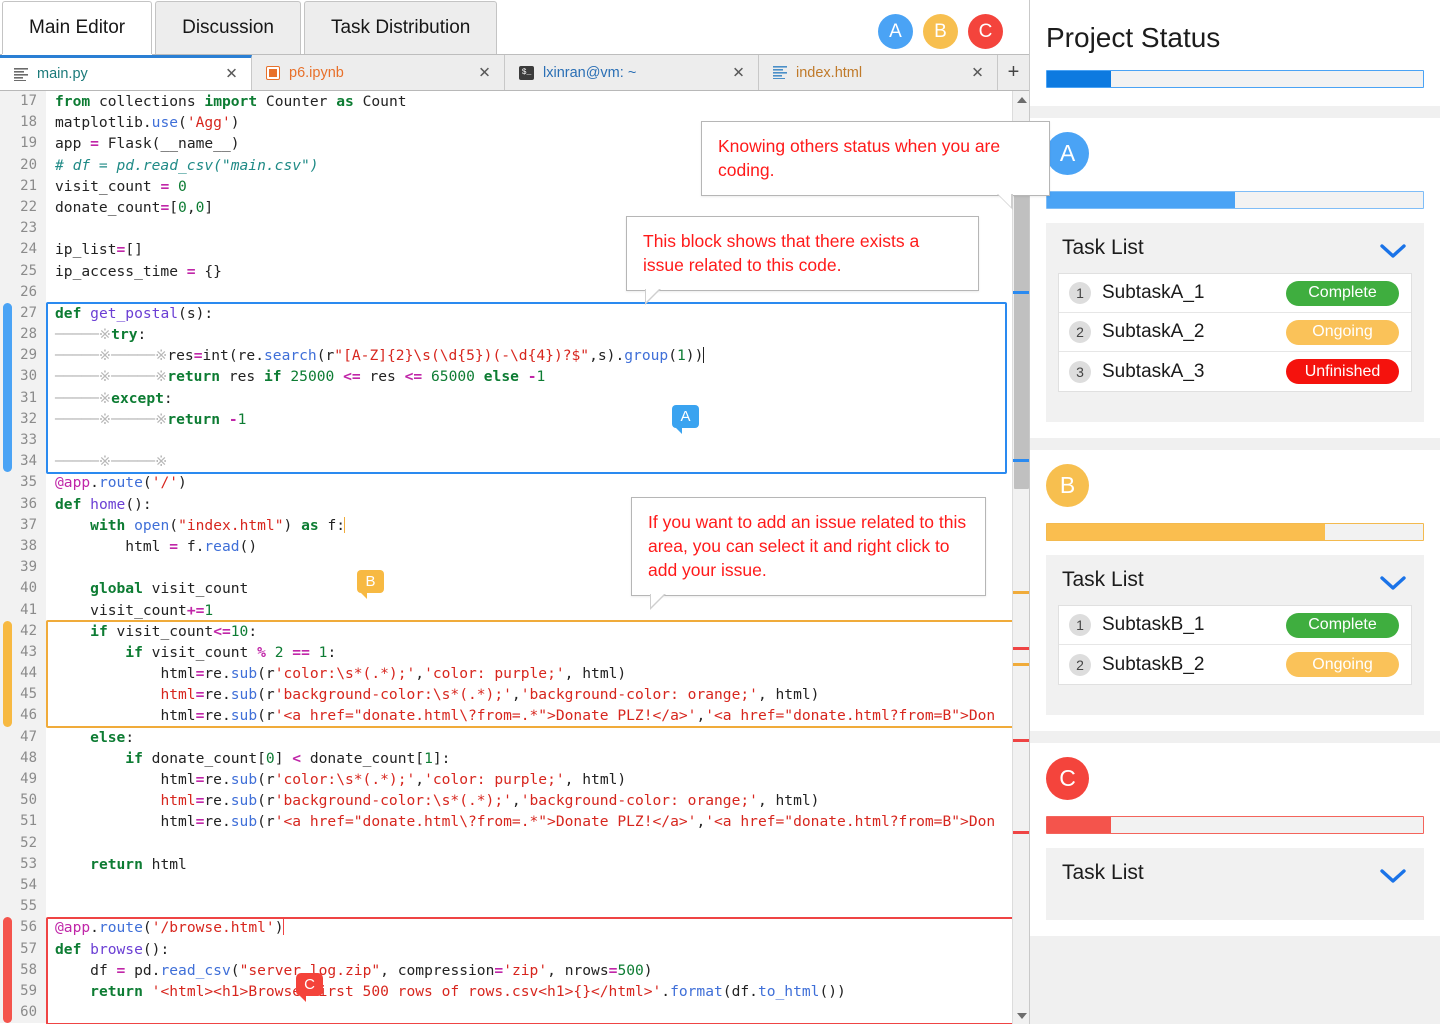  Describe the element at coordinates (537, 334) in the screenshot. I see `code-text: ─────※try:` at that location.